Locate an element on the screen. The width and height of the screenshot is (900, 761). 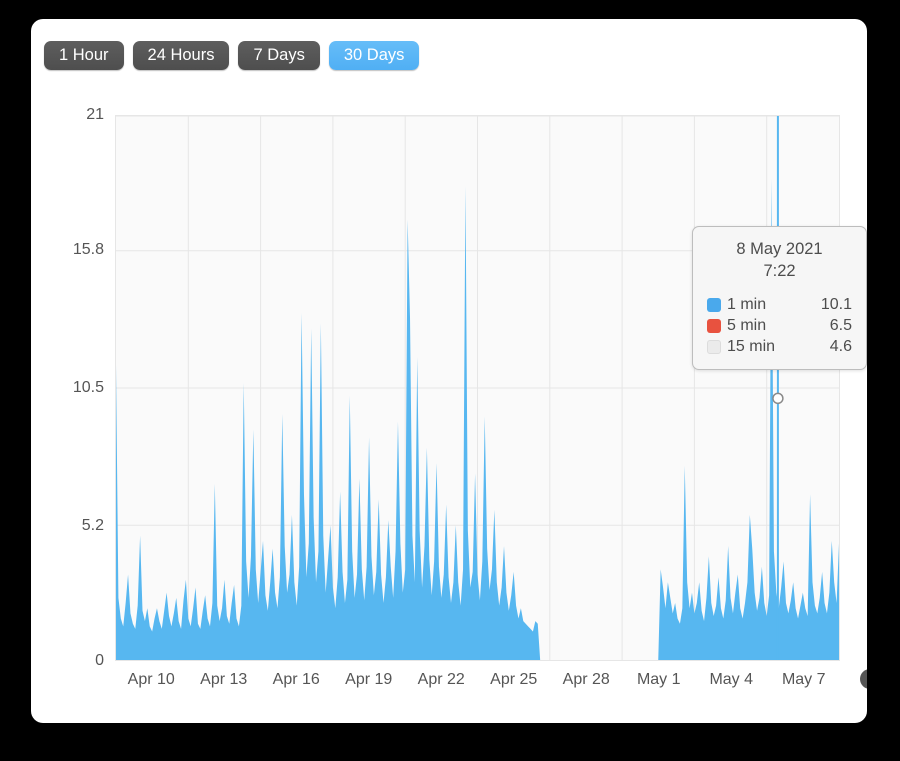
range-button-30-days: 30 Days is located at coordinates (374, 55).